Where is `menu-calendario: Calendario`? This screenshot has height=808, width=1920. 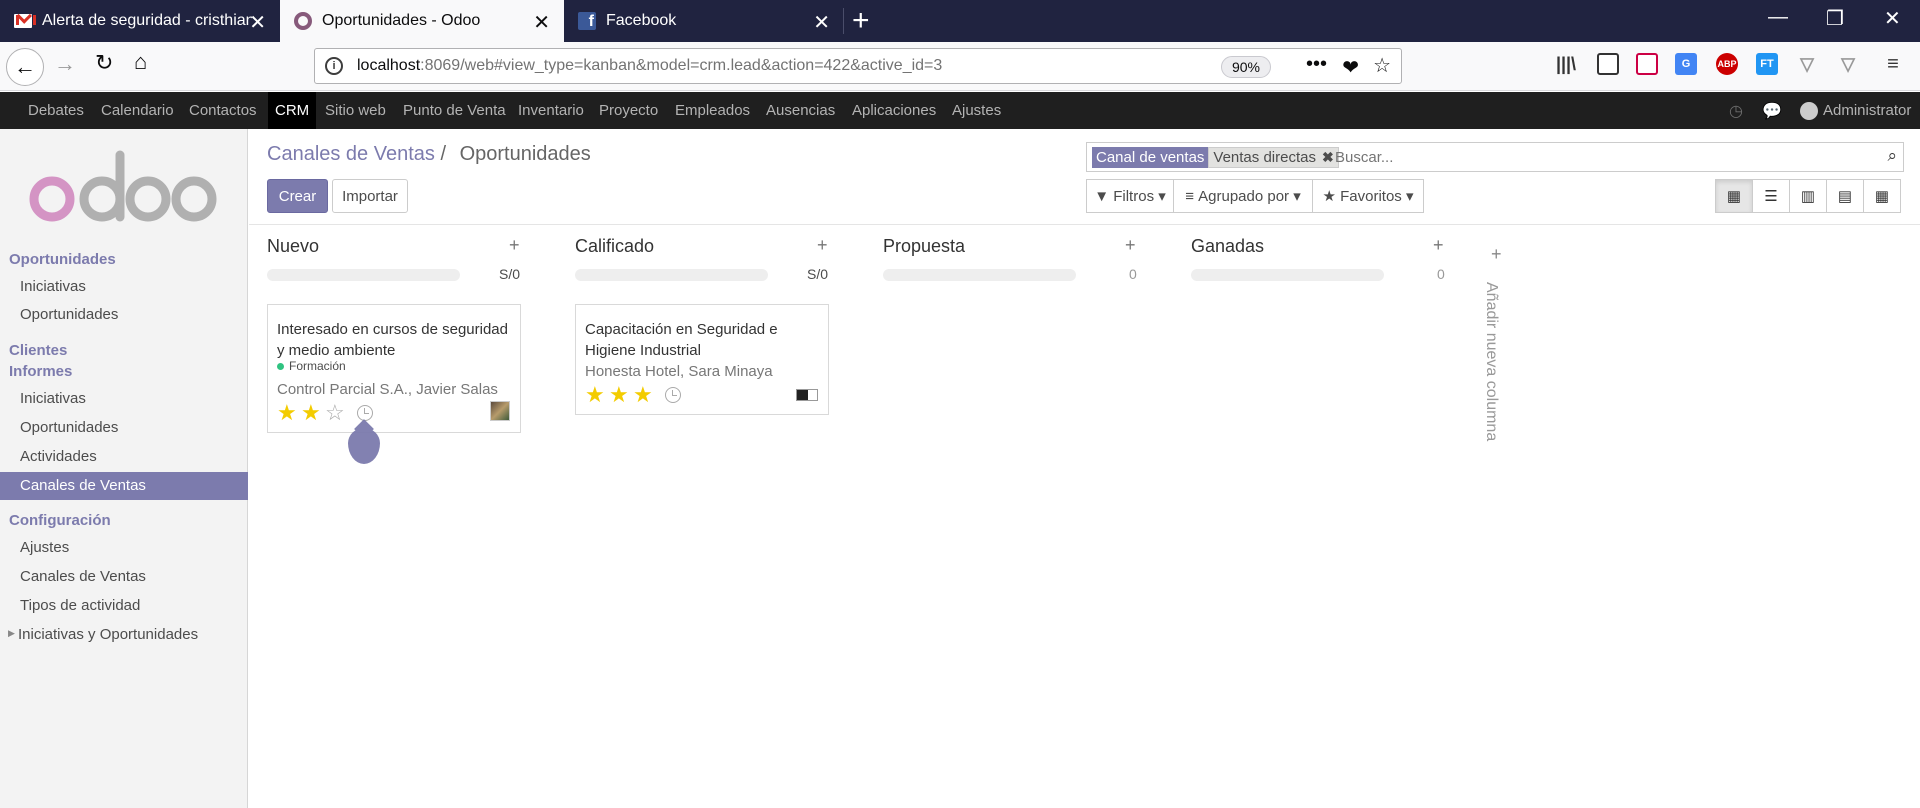
menu-calendario: Calendario is located at coordinates (137, 110).